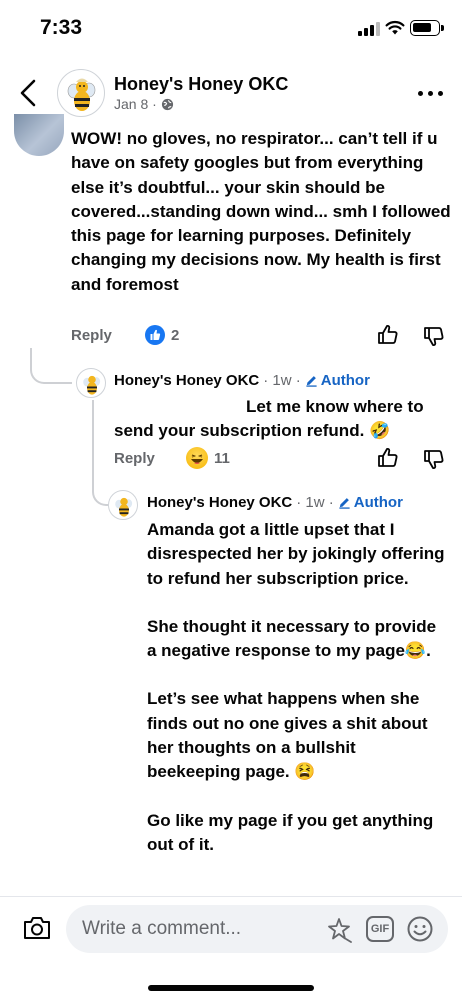 Image resolution: width=462 pixels, height=1000 pixels. Describe the element at coordinates (222, 458) in the screenshot. I see `reaction-count: 11` at that location.